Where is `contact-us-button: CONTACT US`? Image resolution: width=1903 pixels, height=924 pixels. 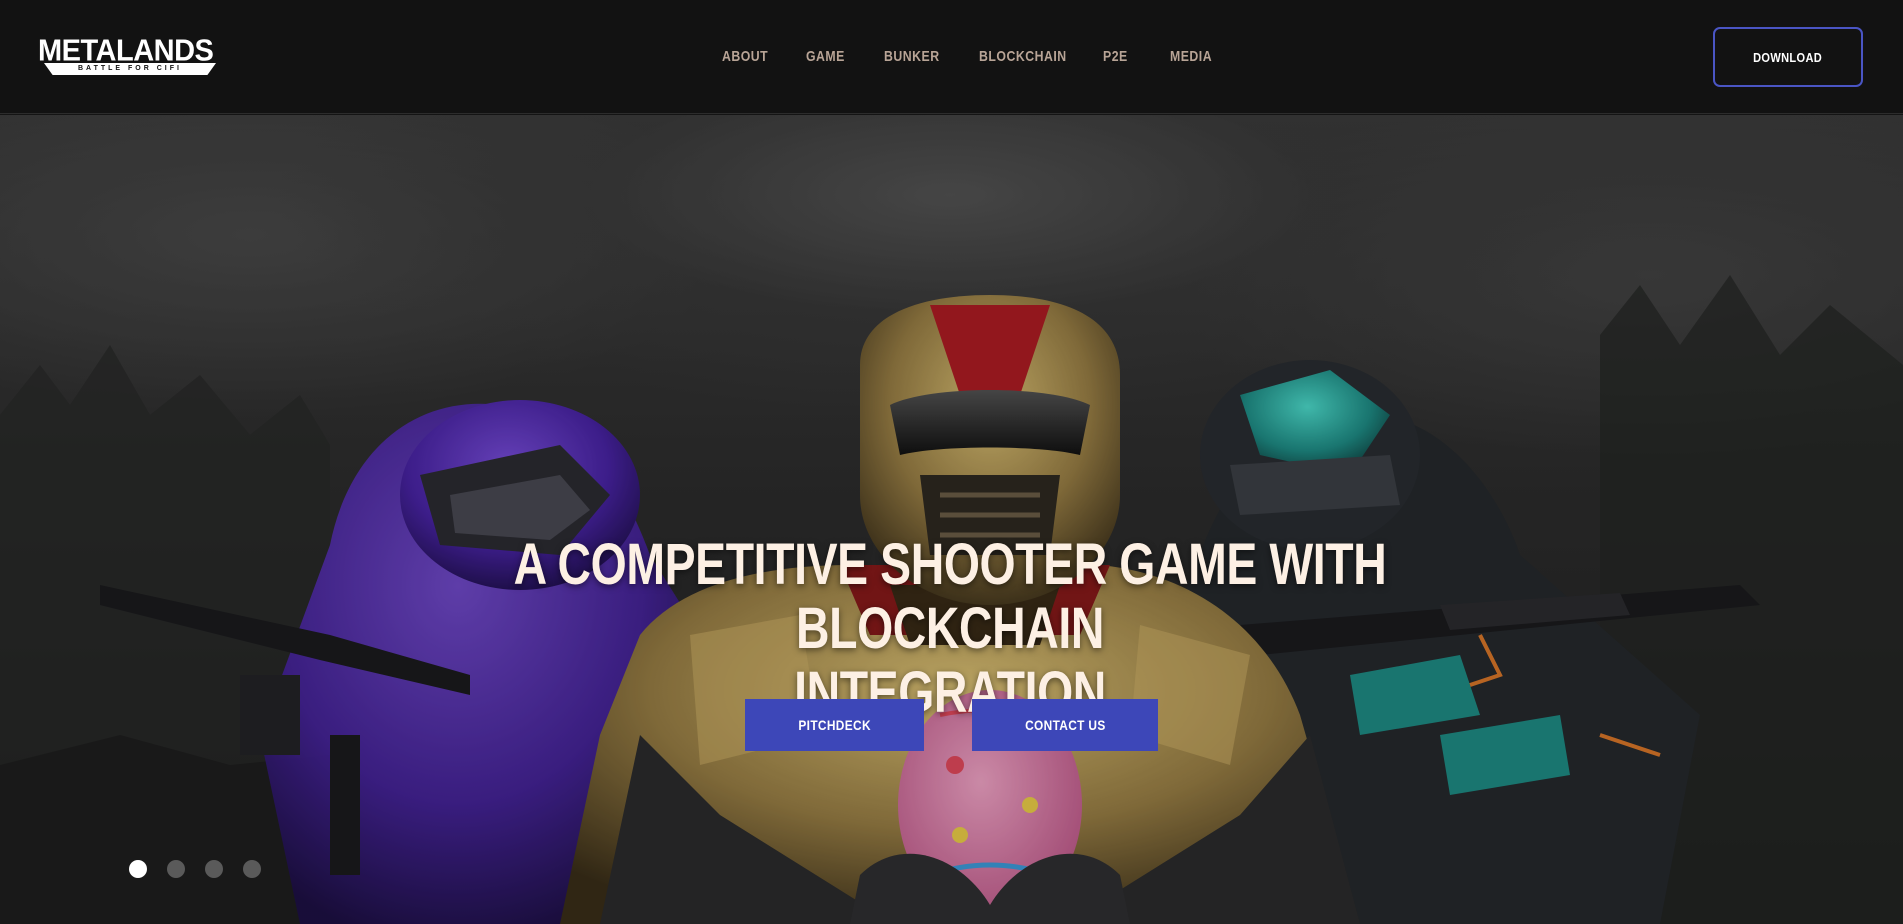
contact-us-button: CONTACT US is located at coordinates (1065, 725).